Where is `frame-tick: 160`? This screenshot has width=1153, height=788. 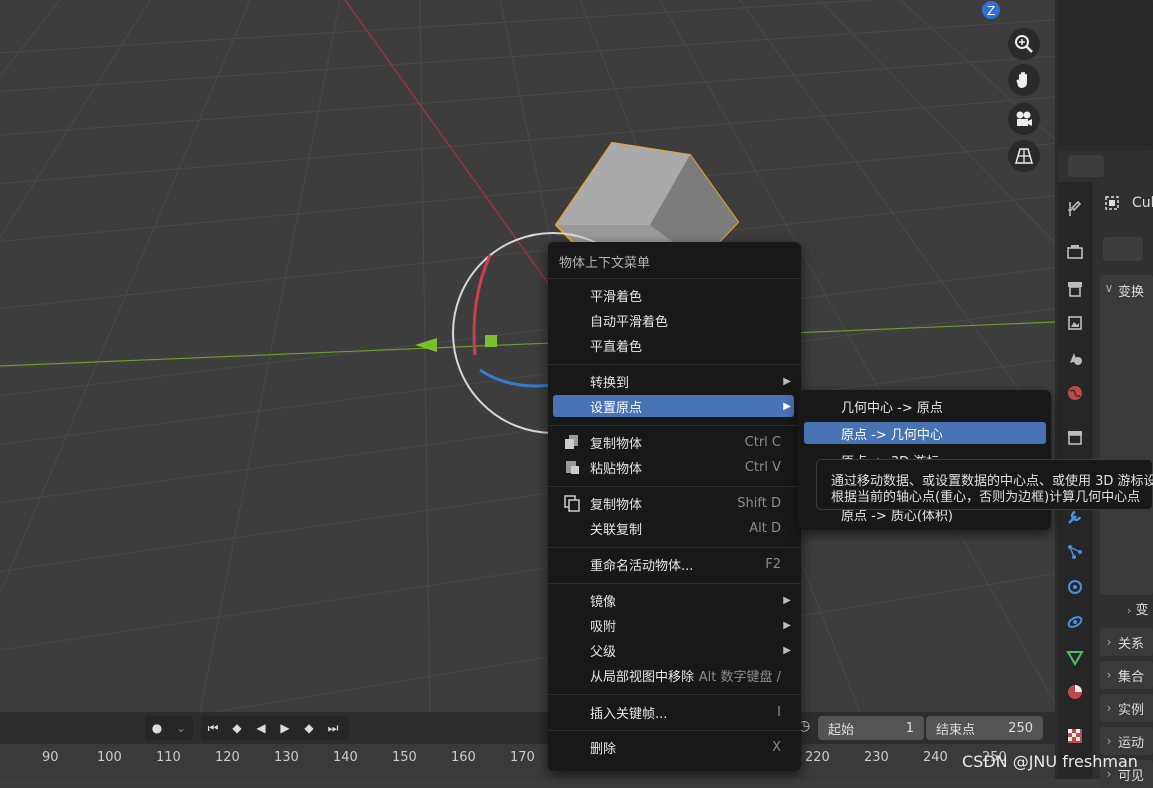 frame-tick: 160 is located at coordinates (463, 757).